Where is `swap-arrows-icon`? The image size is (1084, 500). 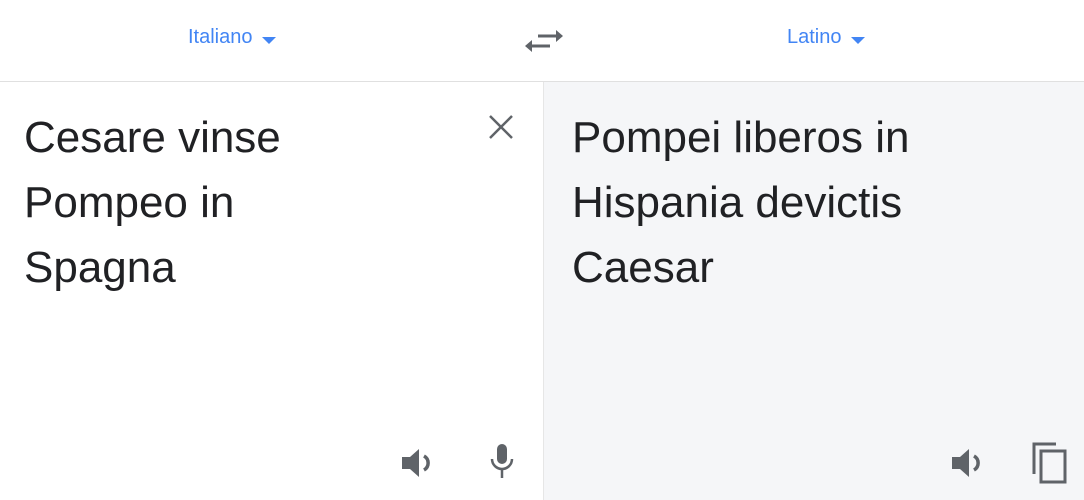 swap-arrows-icon is located at coordinates (544, 41).